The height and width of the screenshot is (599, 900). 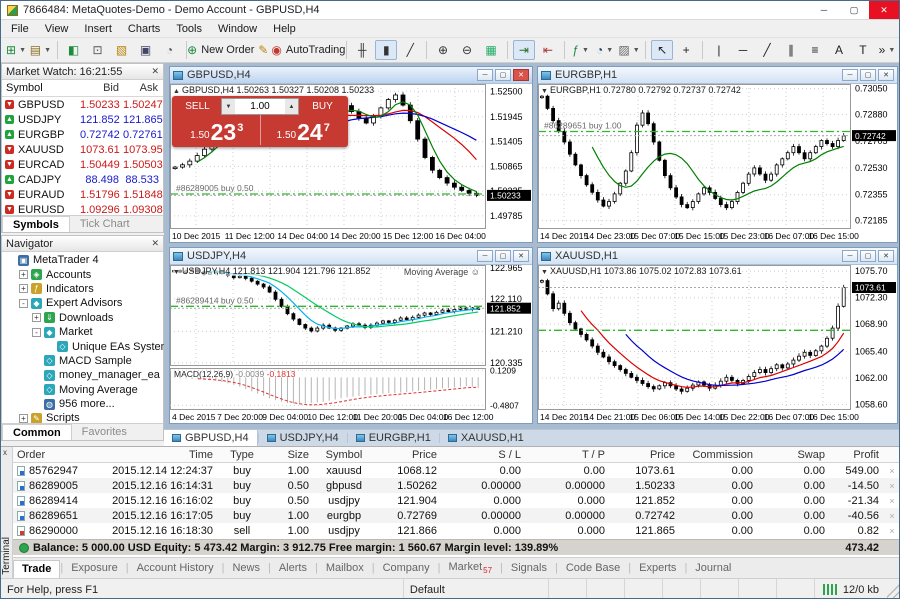 What do you see at coordinates (82, 390) in the screenshot?
I see `navigator-item-moving-average: ◇ Moving Average` at bounding box center [82, 390].